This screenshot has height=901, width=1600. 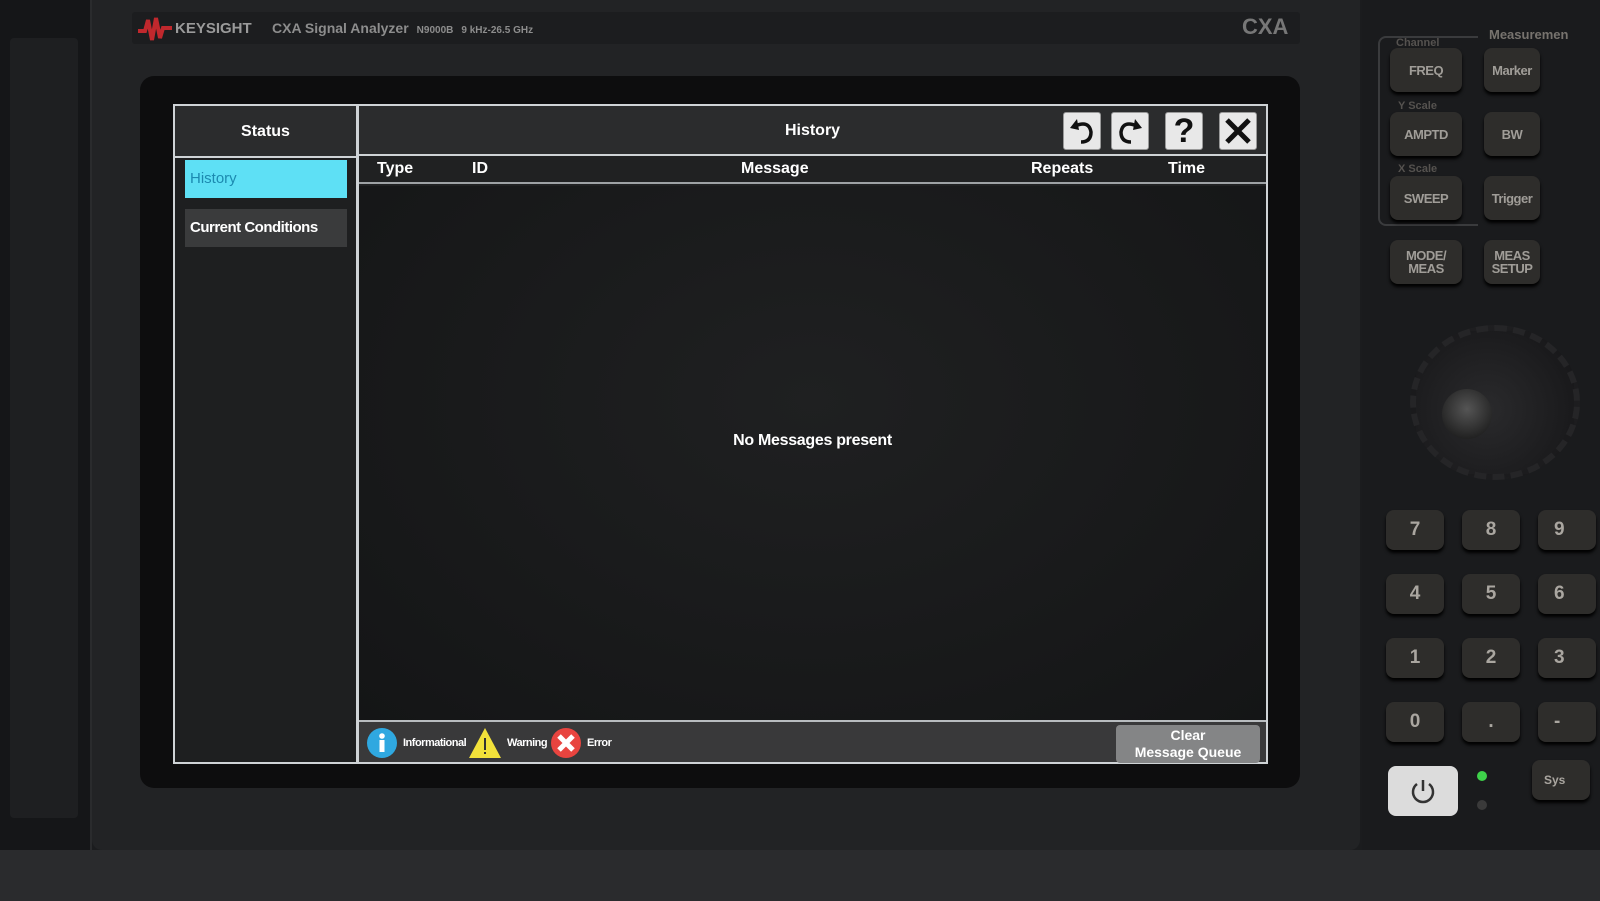 What do you see at coordinates (1482, 805) in the screenshot?
I see `standby-led` at bounding box center [1482, 805].